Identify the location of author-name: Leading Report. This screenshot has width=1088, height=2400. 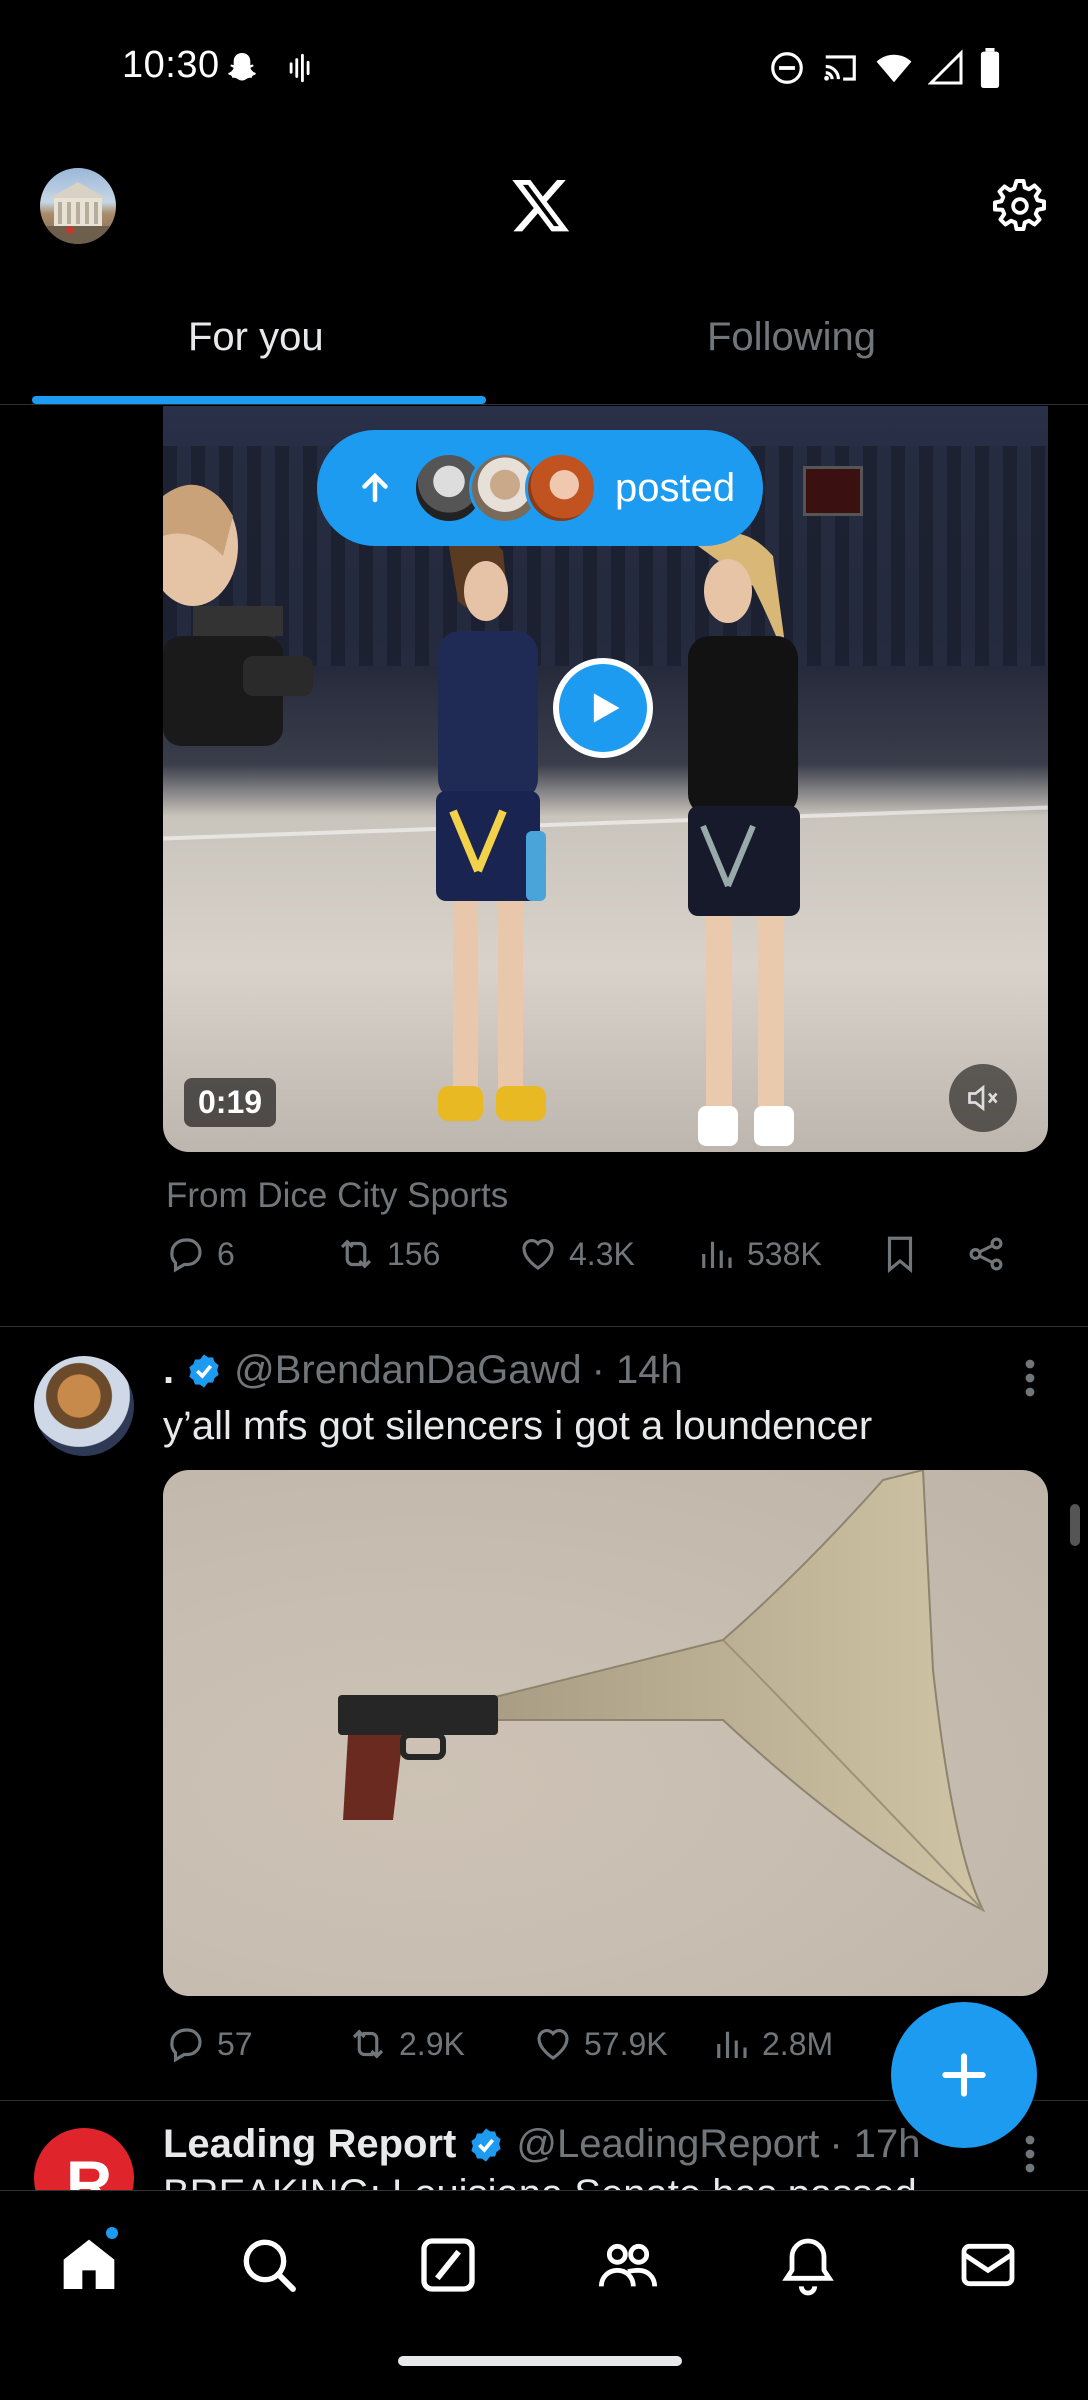
(309, 2144).